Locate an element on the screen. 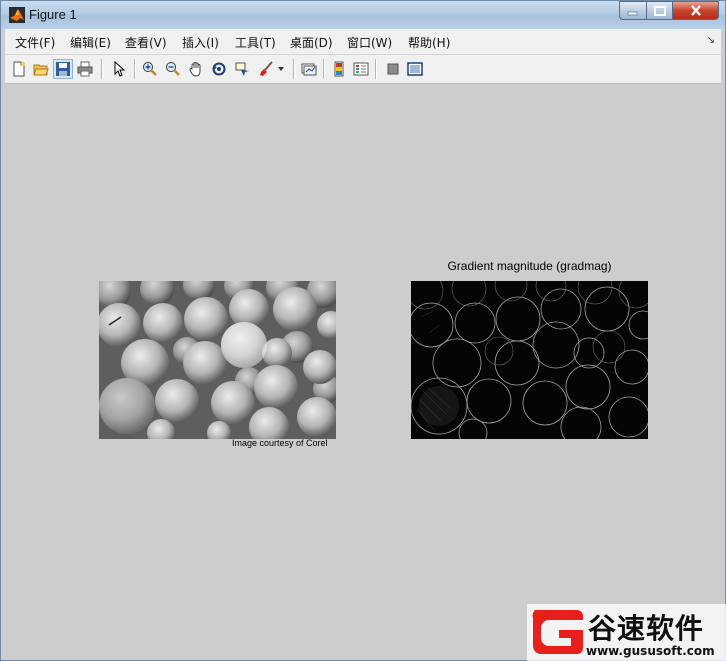  insert-legend-button is located at coordinates (361, 69).